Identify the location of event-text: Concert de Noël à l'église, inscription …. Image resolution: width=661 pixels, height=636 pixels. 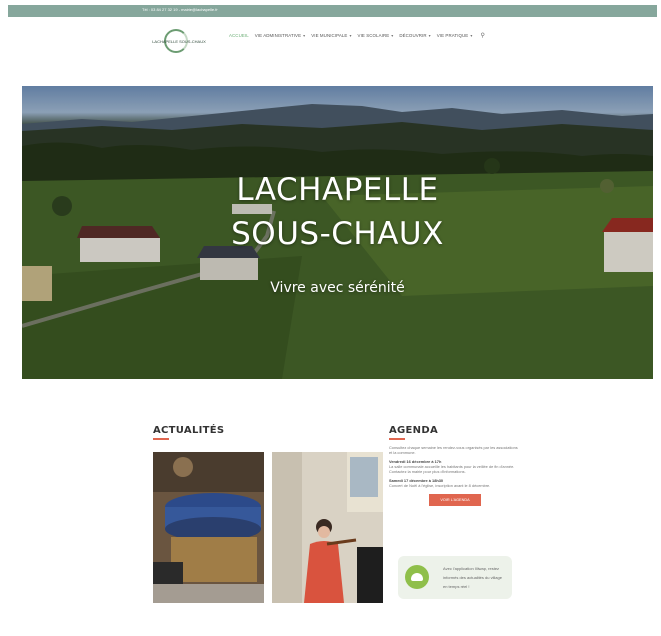
(440, 485).